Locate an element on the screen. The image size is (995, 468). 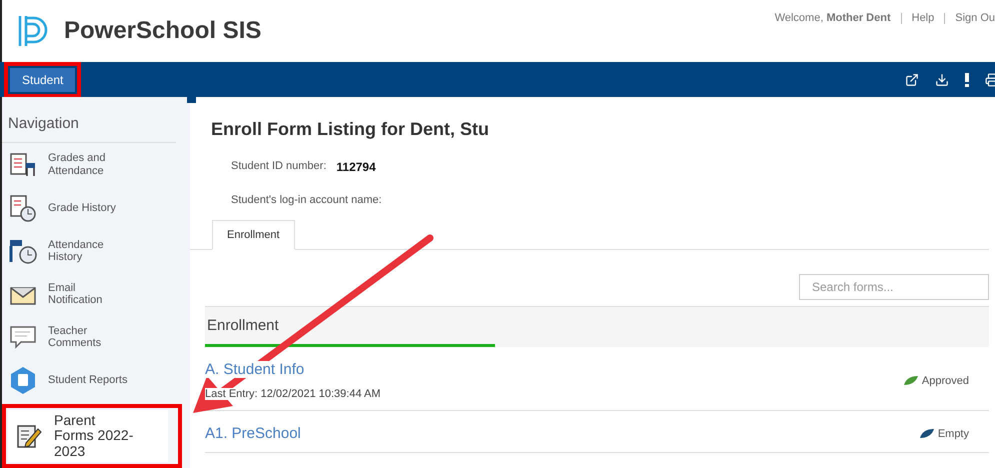
status-text: Empty is located at coordinates (953, 434).